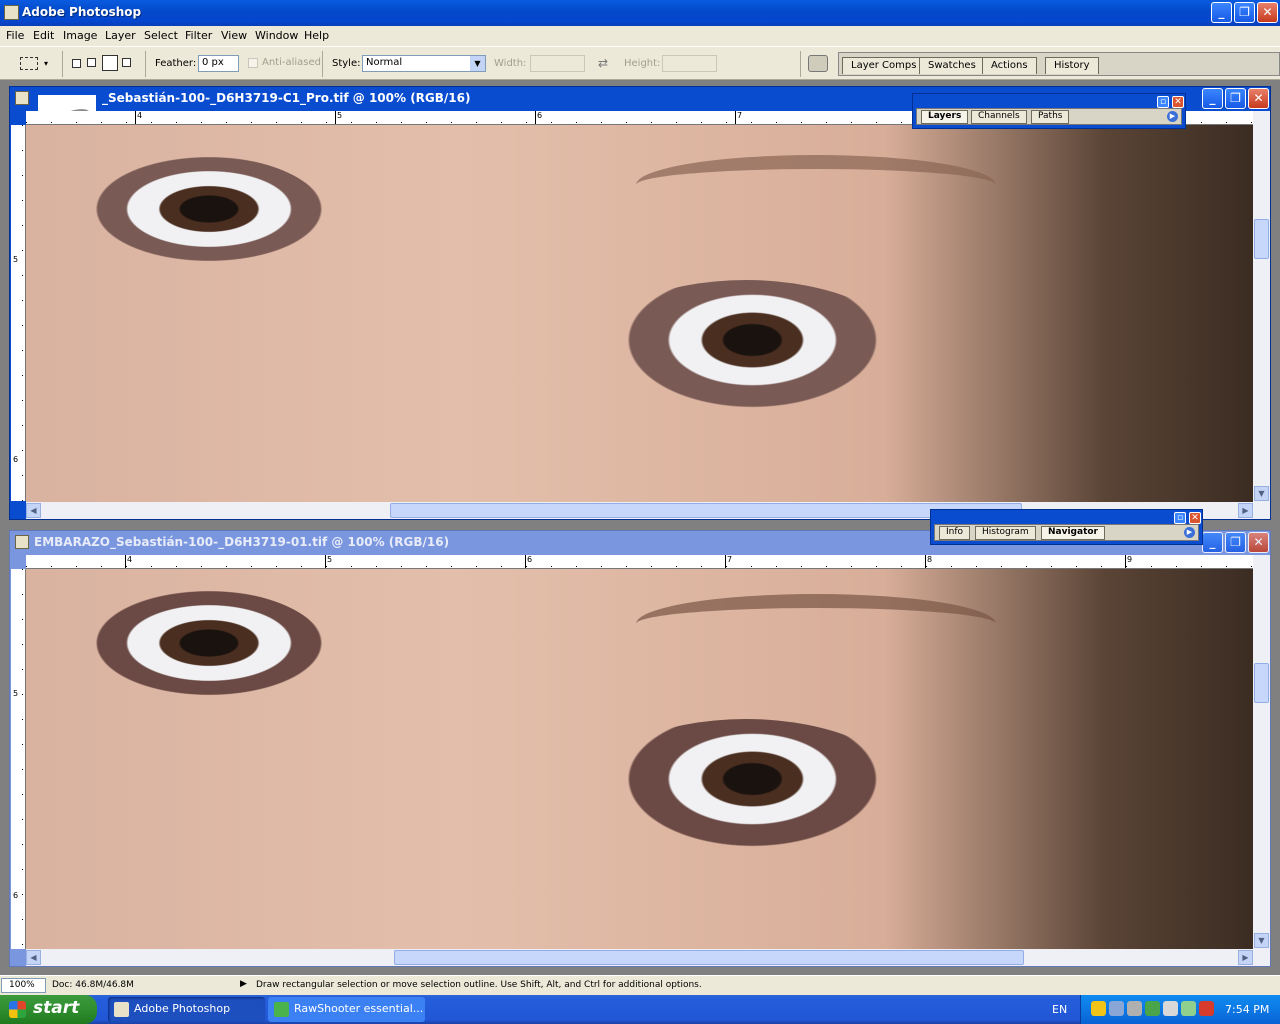 Image resolution: width=1280 pixels, height=1024 pixels. Describe the element at coordinates (945, 117) in the screenshot. I see `tab-layers: Layers` at that location.